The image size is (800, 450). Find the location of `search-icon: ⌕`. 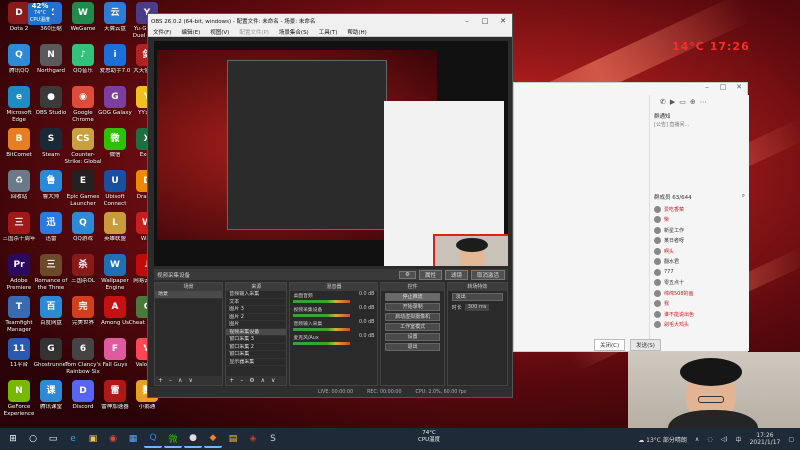

search-icon: ⌕ is located at coordinates (743, 197).